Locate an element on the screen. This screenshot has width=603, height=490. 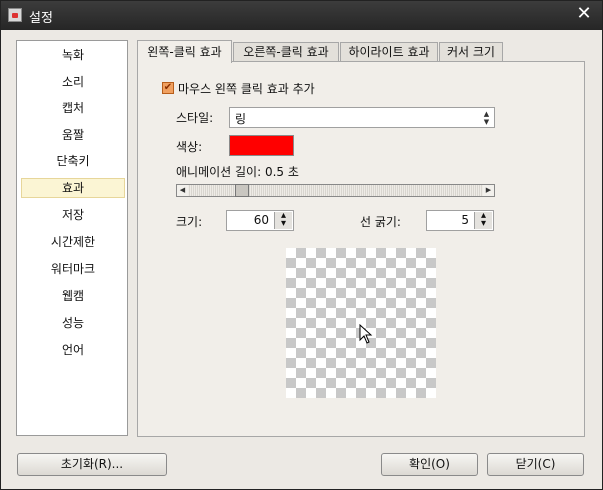
size-label: 크기: is located at coordinates (189, 222).